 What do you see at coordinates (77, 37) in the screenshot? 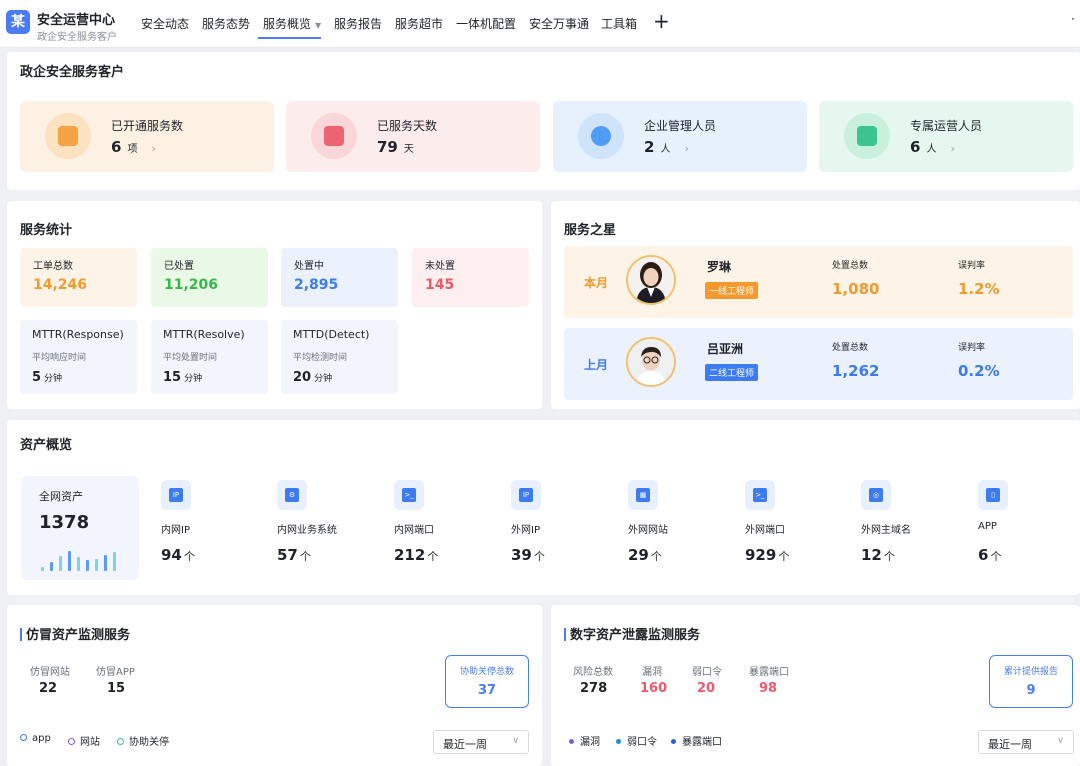
I see `app-subtitle: 政企安全服务客户` at bounding box center [77, 37].